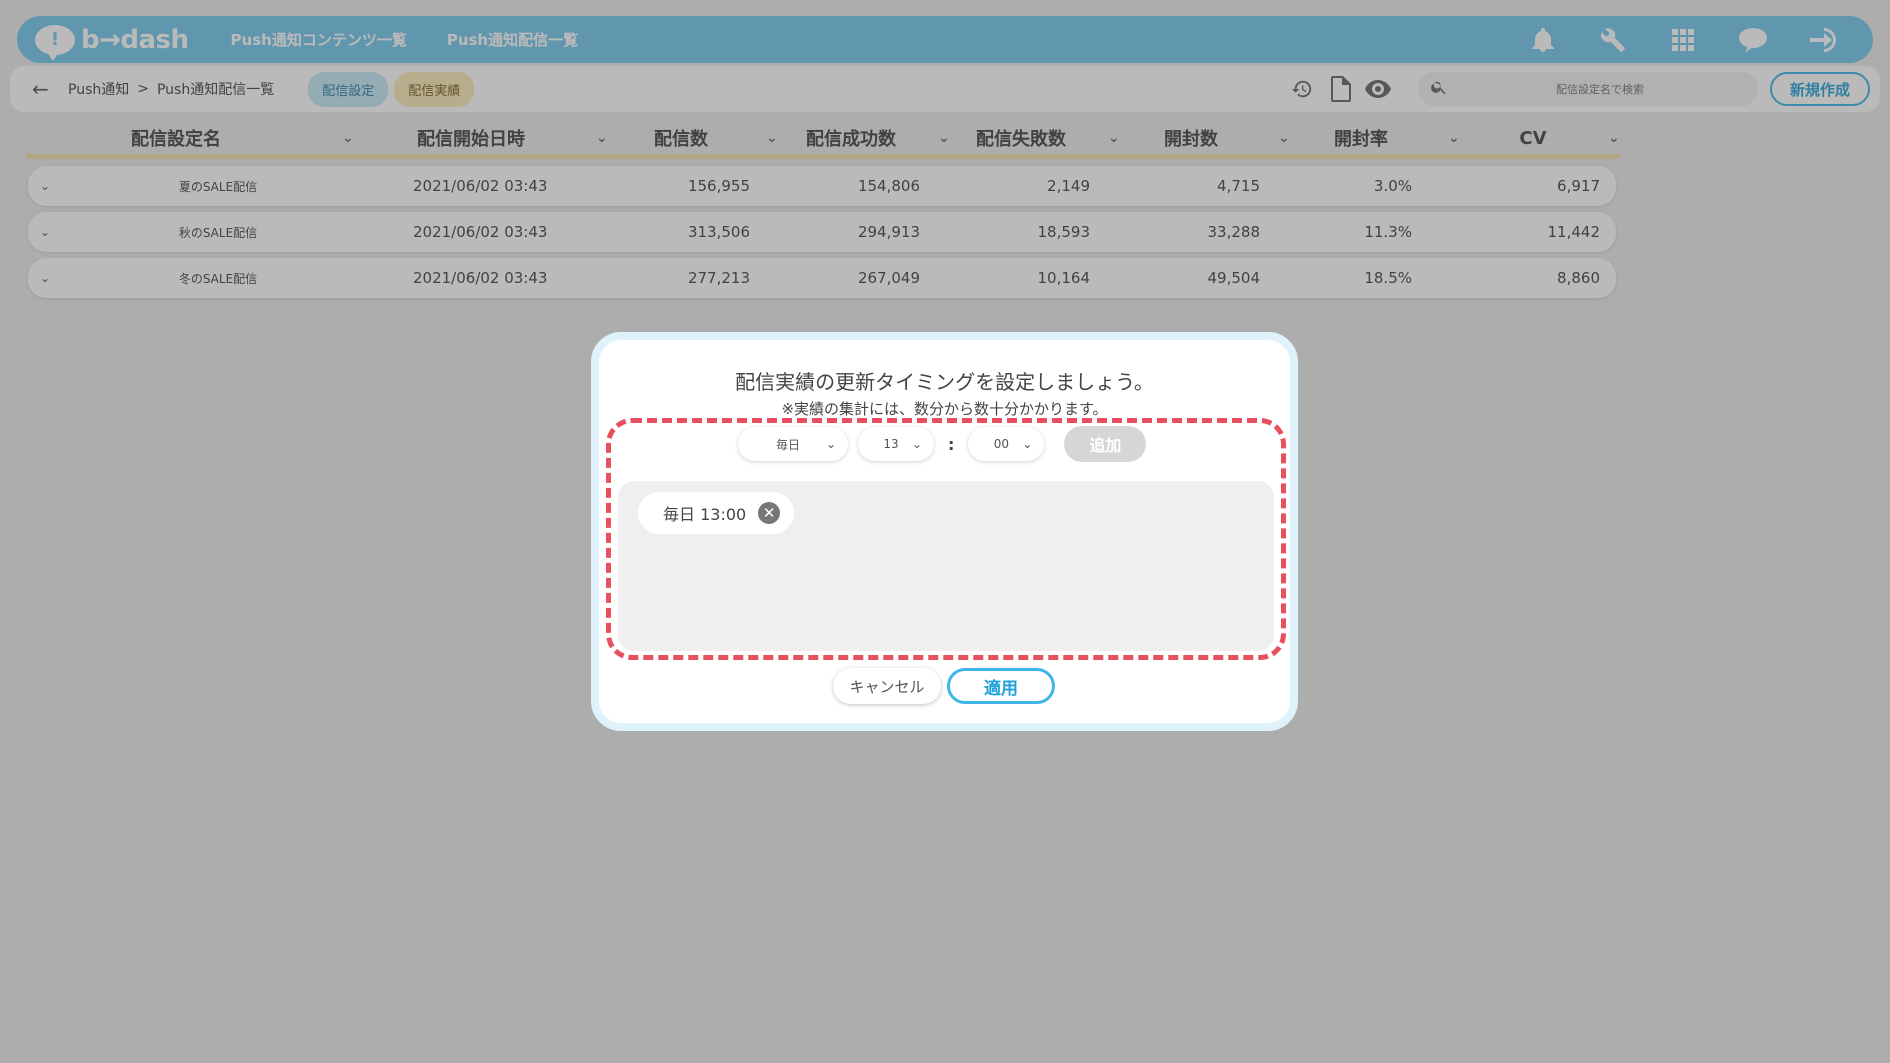 The image size is (1890, 1063). Describe the element at coordinates (944, 382) in the screenshot. I see `dialog-title: 配信実績の更新タイミングを設定しましょう。` at that location.